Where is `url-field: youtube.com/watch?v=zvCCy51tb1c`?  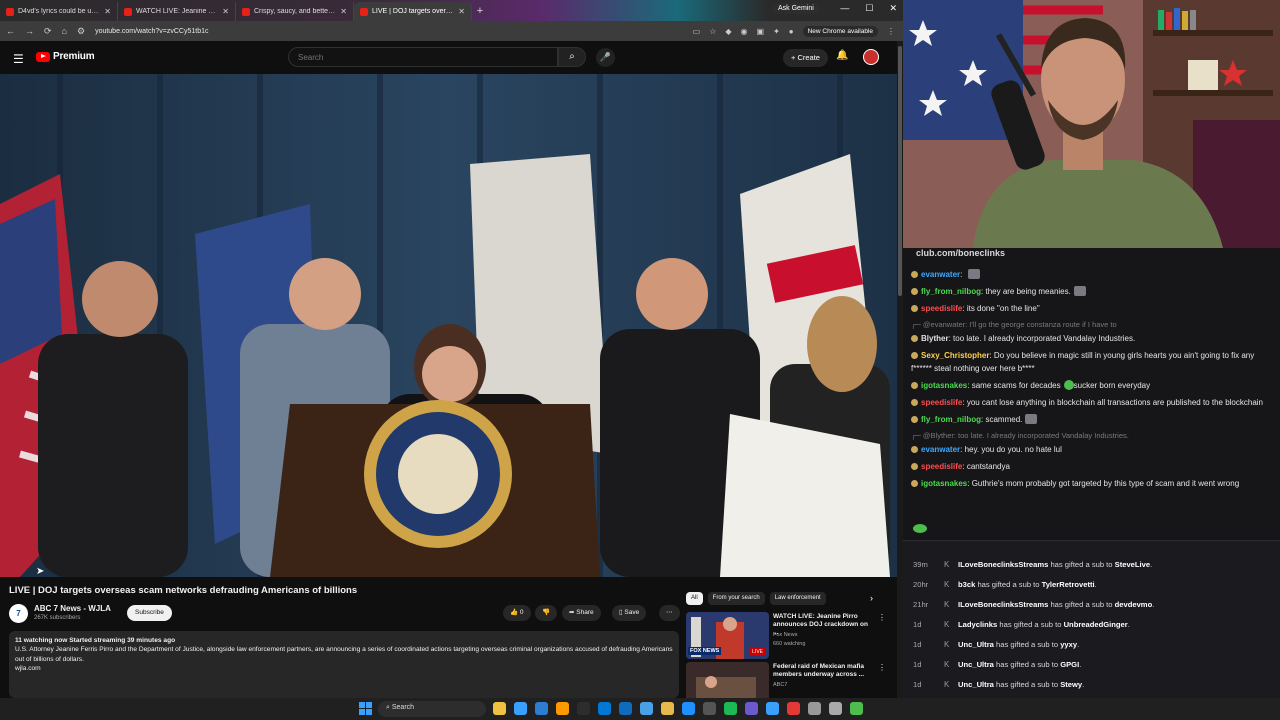 url-field: youtube.com/watch?v=zvCCy51tb1c is located at coordinates (389, 31).